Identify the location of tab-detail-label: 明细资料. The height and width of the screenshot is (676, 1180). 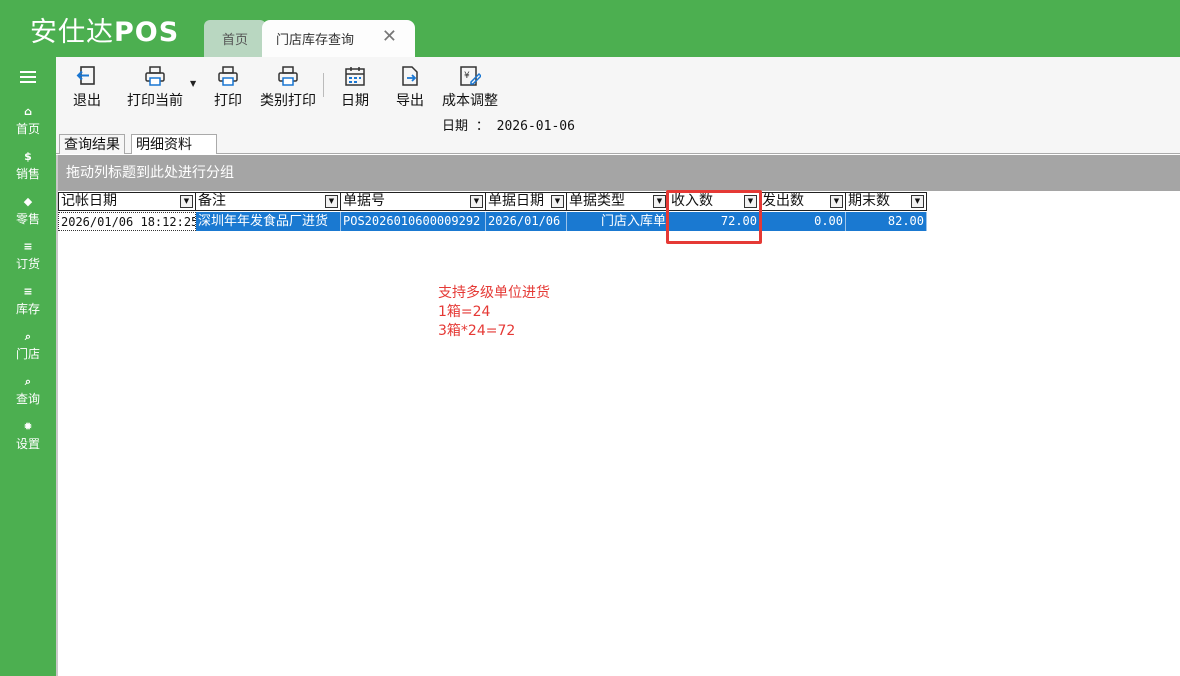
(164, 145).